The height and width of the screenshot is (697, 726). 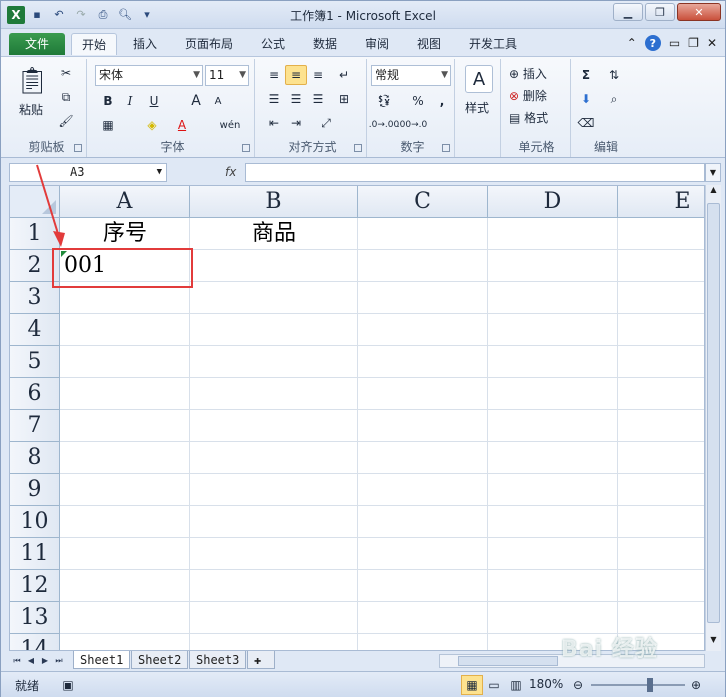 What do you see at coordinates (628, 12) in the screenshot?
I see `minimize-button: ▁` at bounding box center [628, 12].